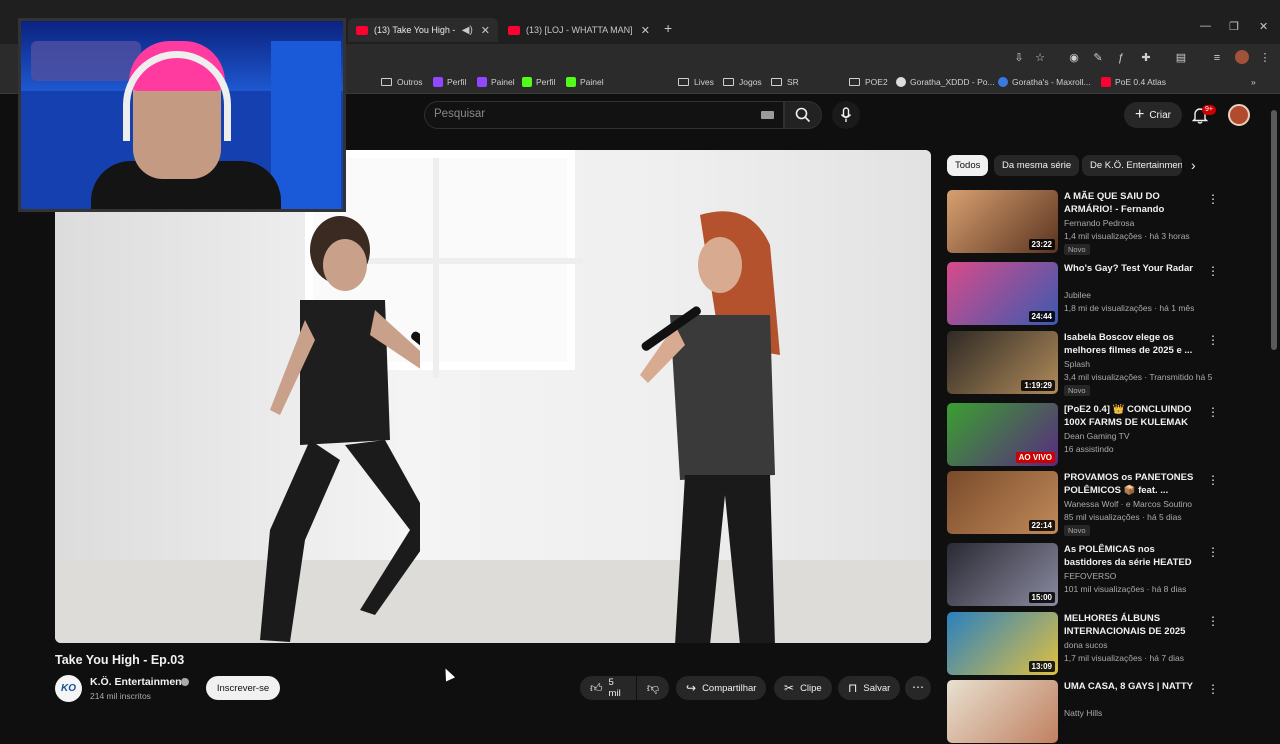 The width and height of the screenshot is (1280, 744). Describe the element at coordinates (696, 82) in the screenshot. I see `bookmark-folder: Lives` at that location.